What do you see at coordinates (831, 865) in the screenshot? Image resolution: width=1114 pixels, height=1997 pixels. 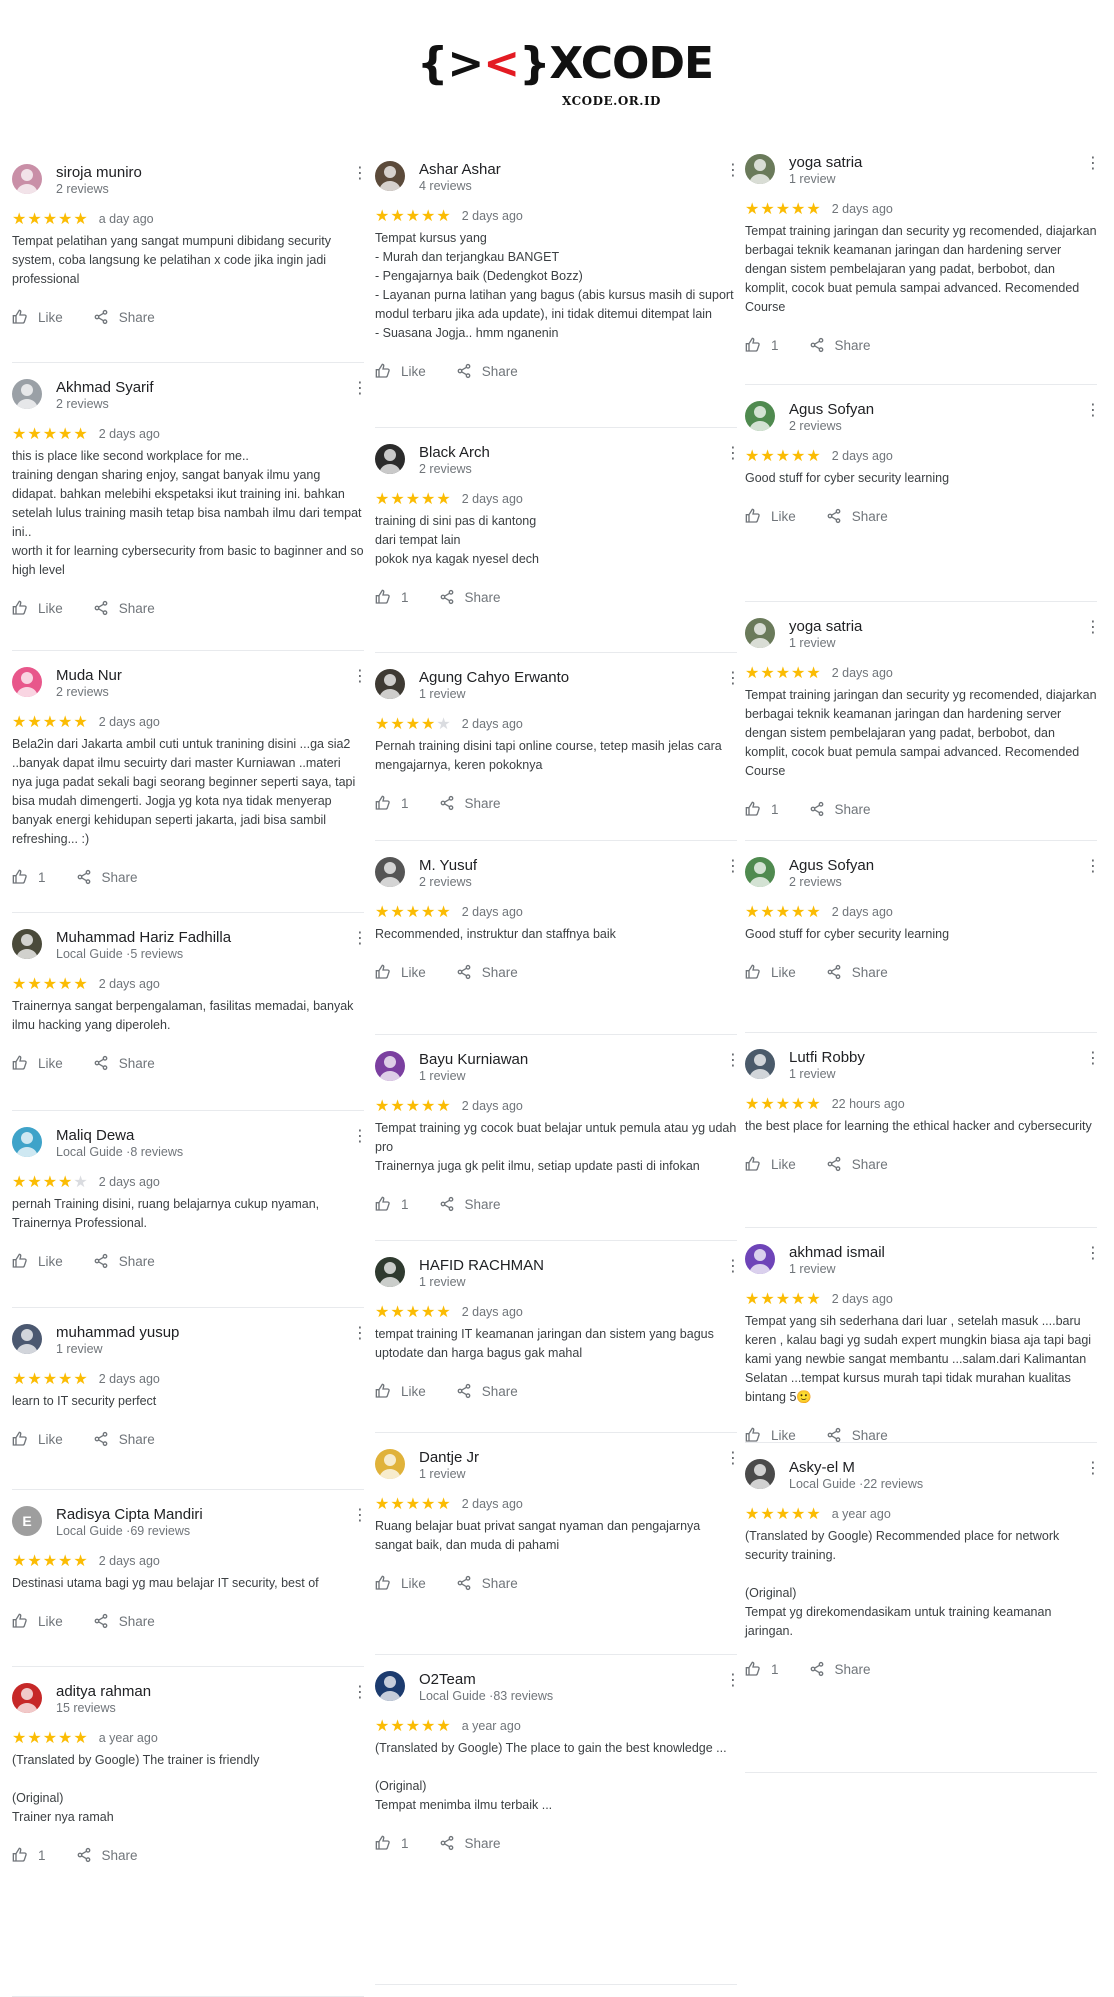 I see `reviewer-name: Agus Sofyan` at bounding box center [831, 865].